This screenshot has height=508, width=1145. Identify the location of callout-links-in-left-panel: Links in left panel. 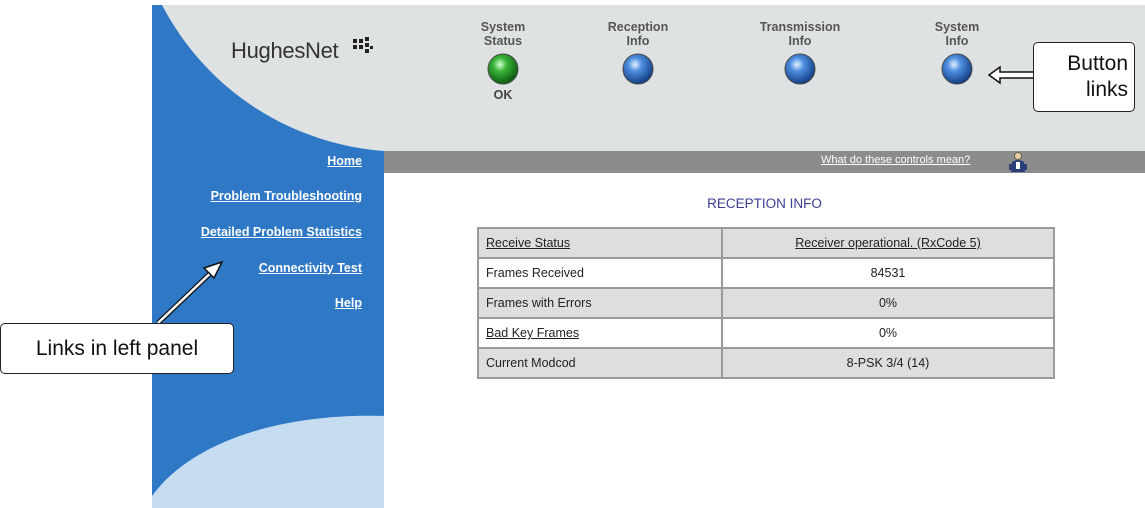
(117, 348).